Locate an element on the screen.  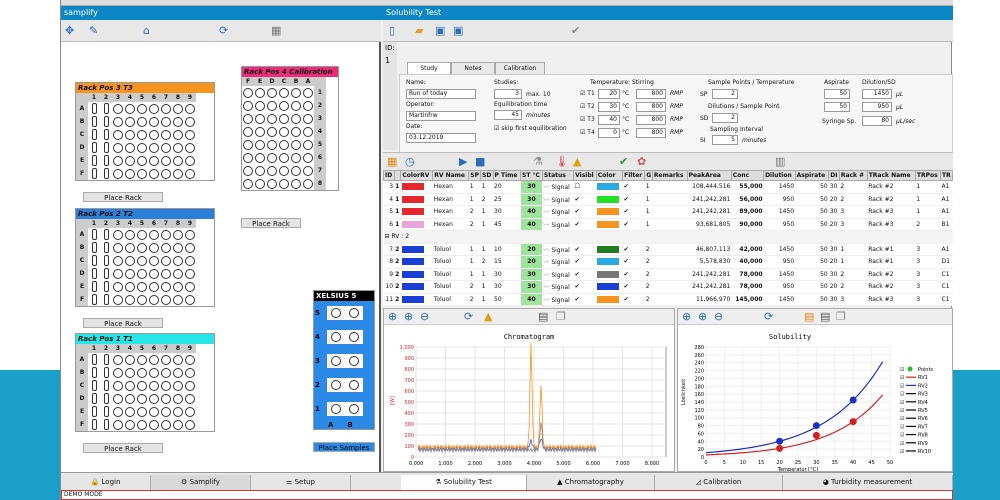
column-header: Dilution is located at coordinates (779, 175).